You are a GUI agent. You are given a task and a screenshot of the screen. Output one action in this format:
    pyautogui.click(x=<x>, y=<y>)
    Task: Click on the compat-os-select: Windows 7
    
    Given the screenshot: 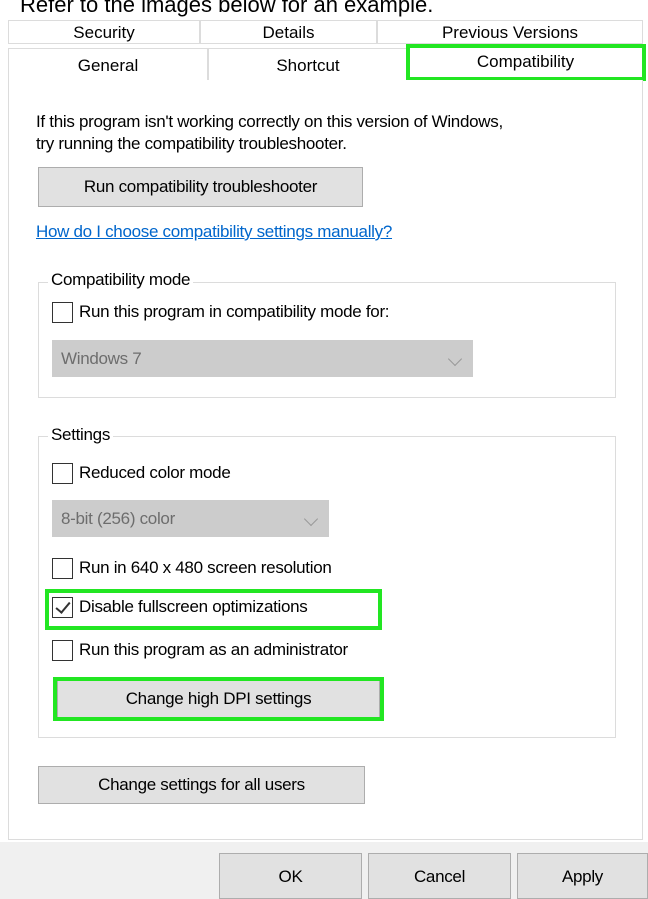 What is the action you would take?
    pyautogui.click(x=262, y=358)
    